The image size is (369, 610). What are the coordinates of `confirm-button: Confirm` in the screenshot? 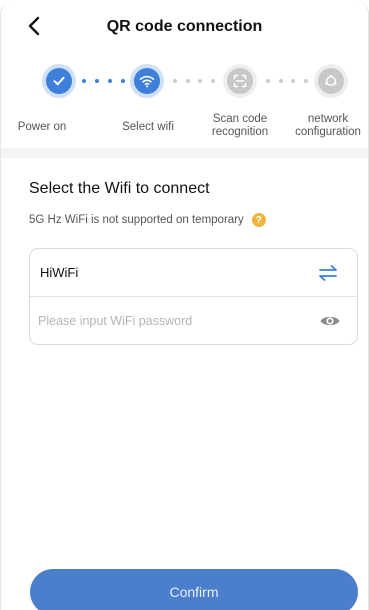 It's located at (194, 589).